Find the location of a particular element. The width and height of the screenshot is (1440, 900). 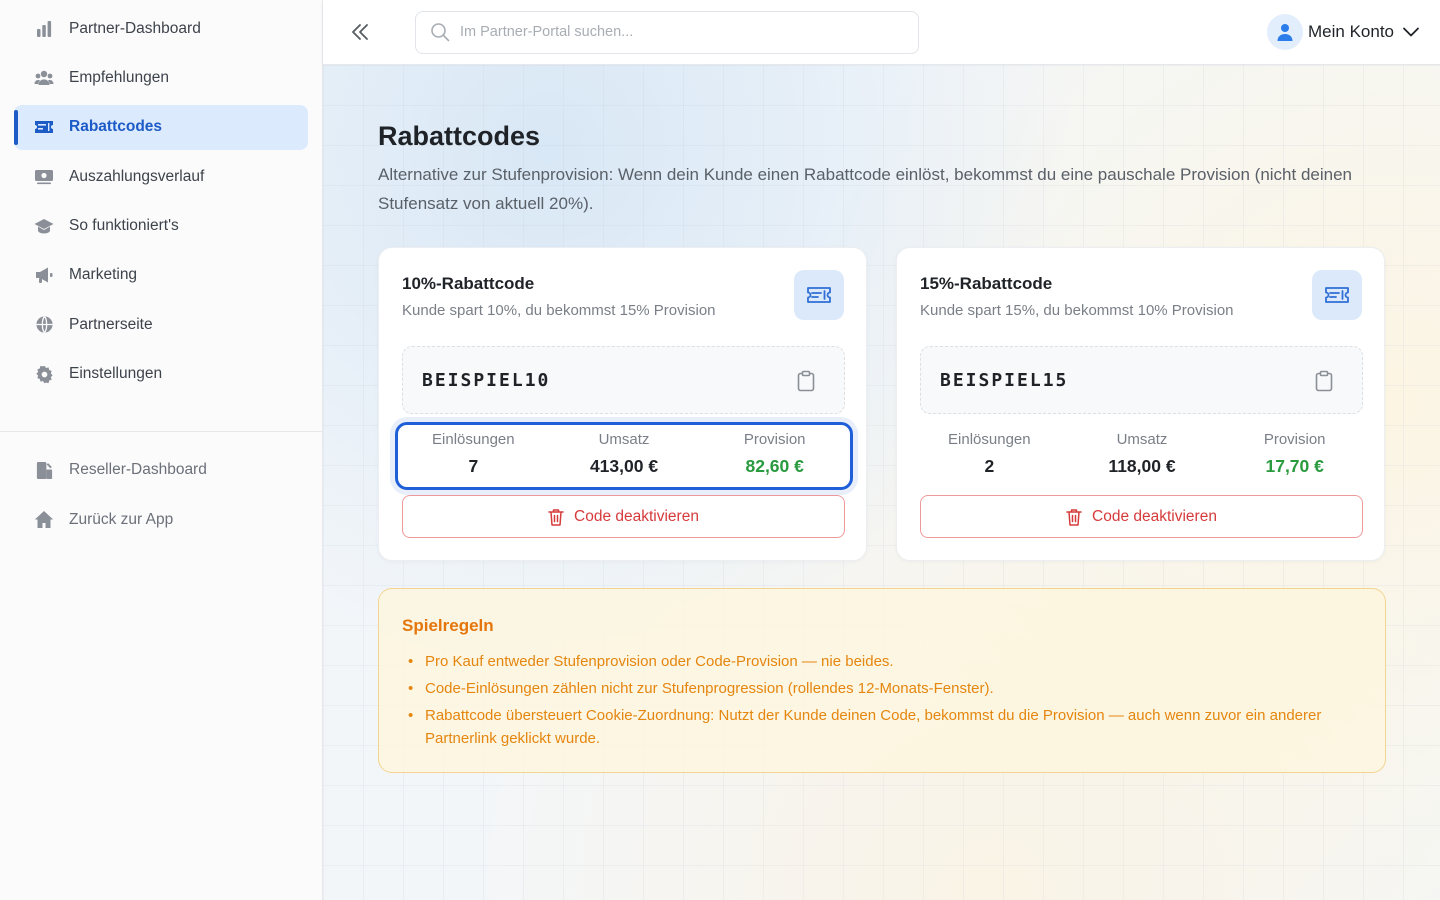

sidebar-item-so-funktionierts: So funktioniert's is located at coordinates (161, 226).